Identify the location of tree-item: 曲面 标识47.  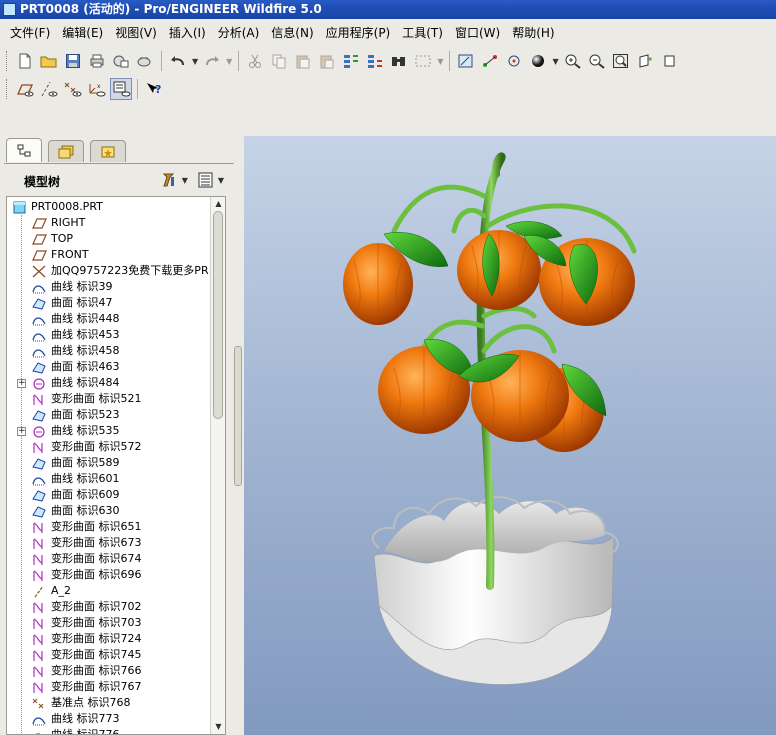
(109, 303).